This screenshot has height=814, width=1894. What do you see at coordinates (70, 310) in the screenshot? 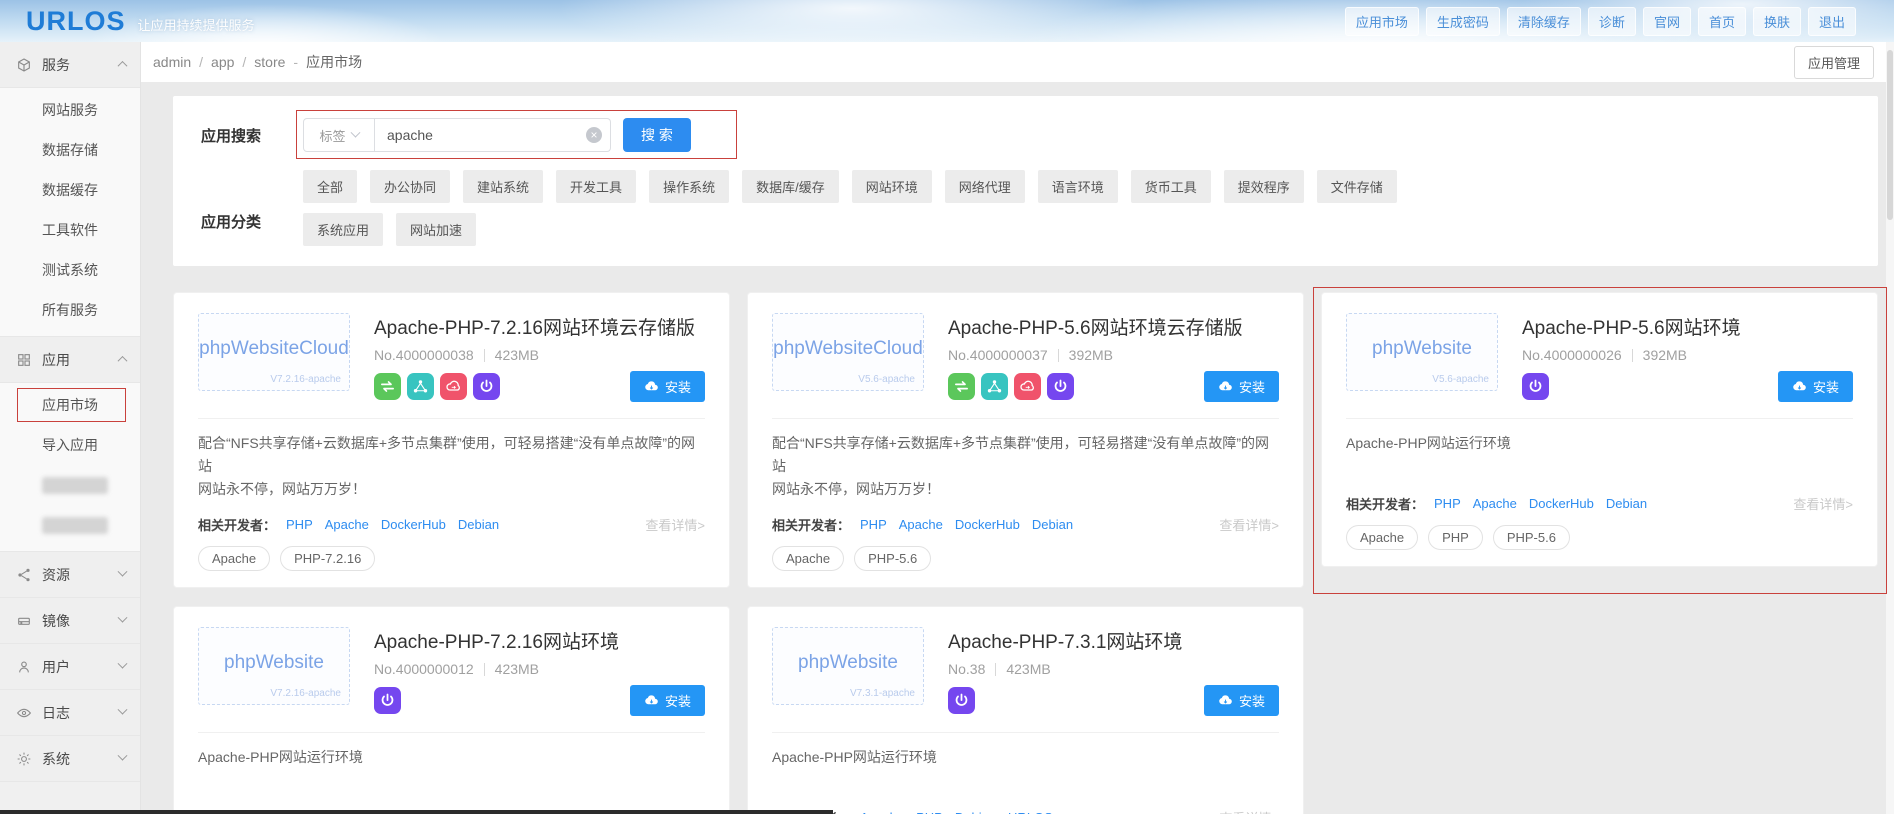
I see `sidebar-item-all-services: 所有服务` at bounding box center [70, 310].